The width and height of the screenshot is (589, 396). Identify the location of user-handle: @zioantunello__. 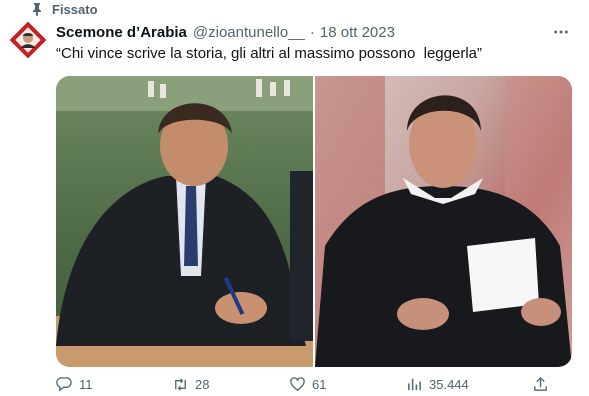
(249, 32).